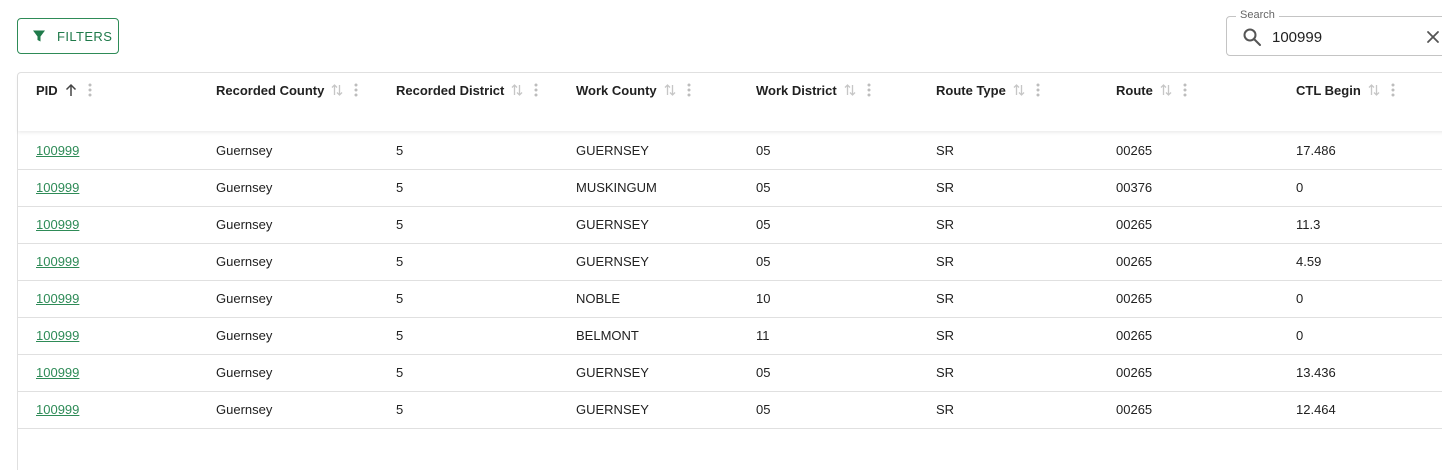 The height and width of the screenshot is (470, 1442). I want to click on table-row: 100999 Guernsey 5 MUSKINGUM 05 SR 00376 0, so click(730, 188).